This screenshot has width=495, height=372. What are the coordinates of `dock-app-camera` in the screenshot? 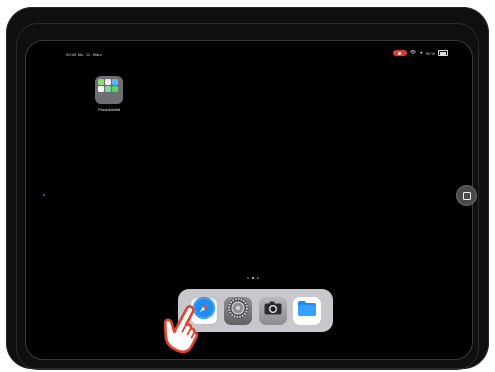 It's located at (272, 310).